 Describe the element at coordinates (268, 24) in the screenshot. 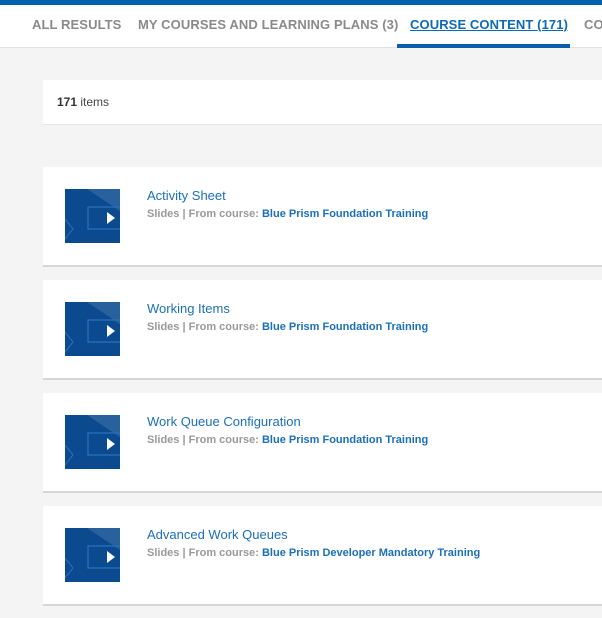

I see `tab-my-courses: MY COURSES AND LEARNING PLANS (3)` at that location.